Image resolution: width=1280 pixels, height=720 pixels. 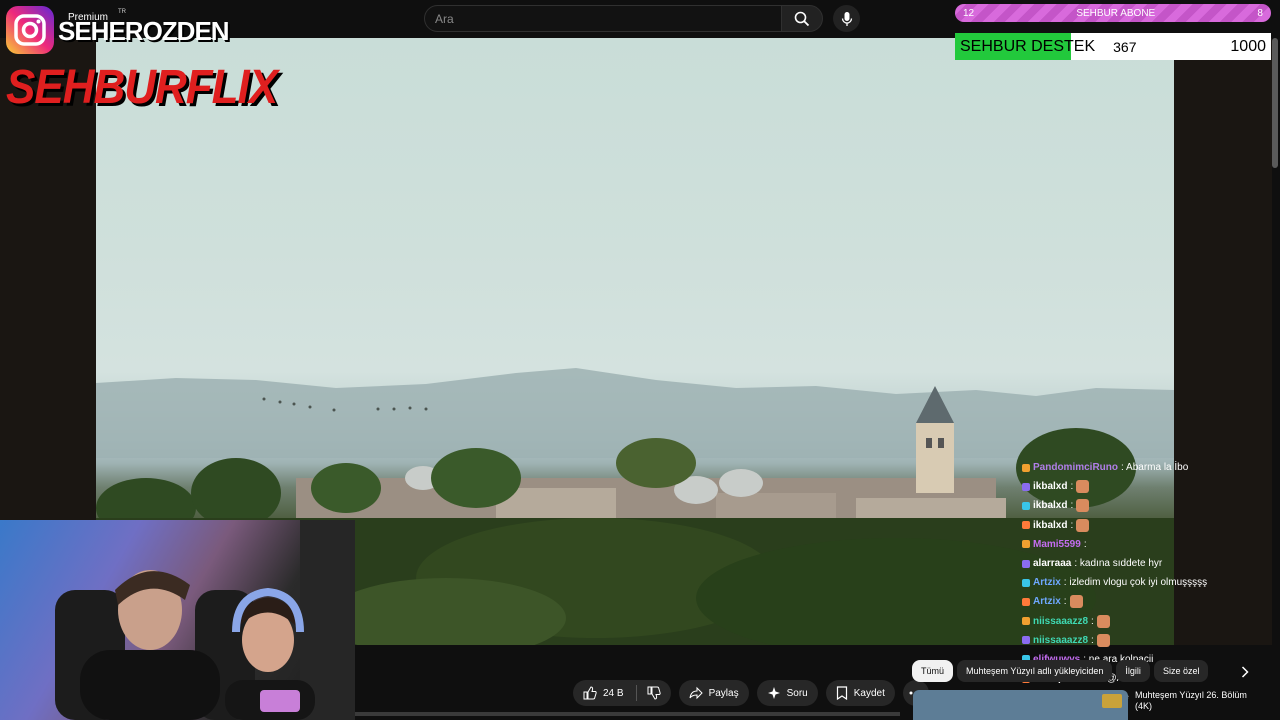 What do you see at coordinates (1260, 13) in the screenshot?
I see `subscriber-goal-end: 8` at bounding box center [1260, 13].